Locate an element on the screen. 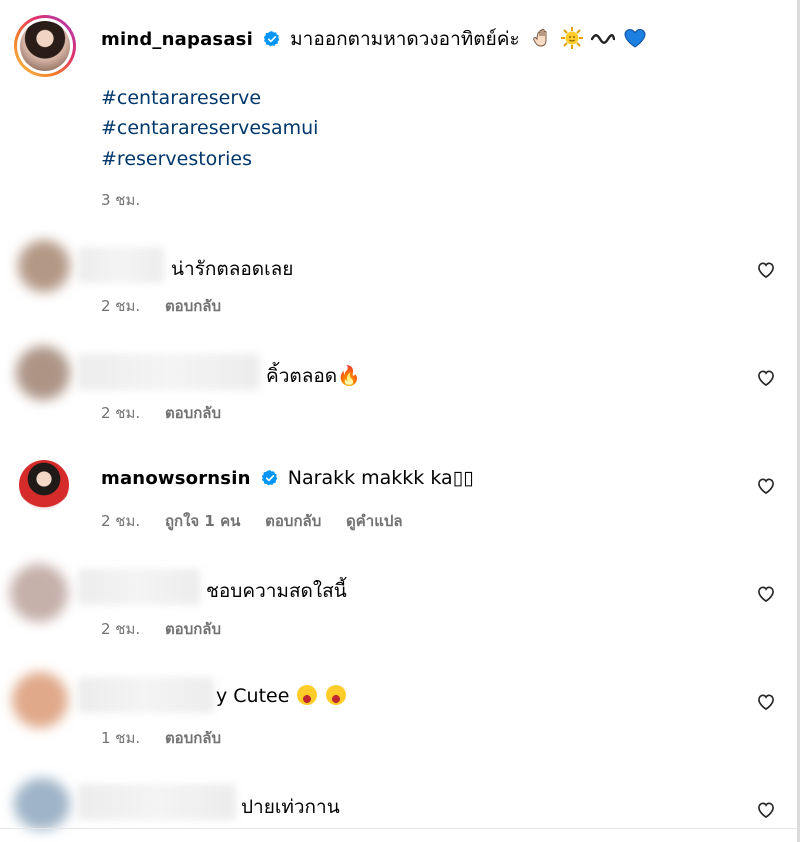 The height and width of the screenshot is (842, 800). comment-text: คิ้วตลอด🔥 is located at coordinates (313, 376).